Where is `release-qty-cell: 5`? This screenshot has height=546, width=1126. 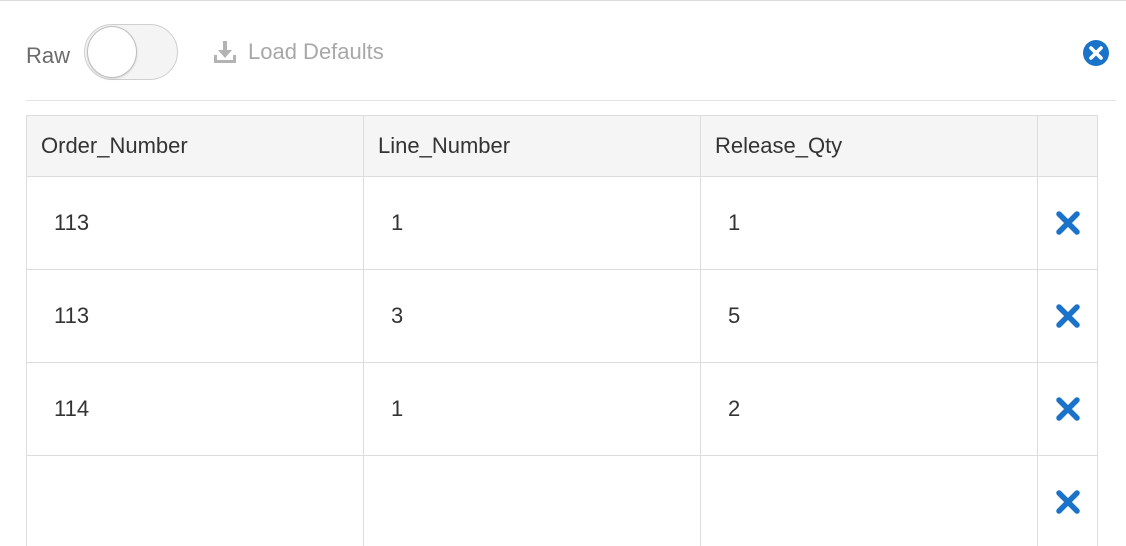 release-qty-cell: 5 is located at coordinates (869, 316).